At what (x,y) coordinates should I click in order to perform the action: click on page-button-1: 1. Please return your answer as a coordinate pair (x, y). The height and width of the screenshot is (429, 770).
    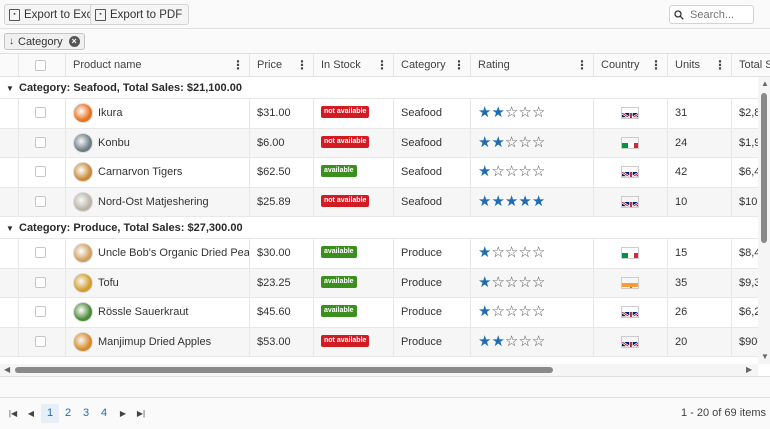
    Looking at the image, I should click on (50, 413).